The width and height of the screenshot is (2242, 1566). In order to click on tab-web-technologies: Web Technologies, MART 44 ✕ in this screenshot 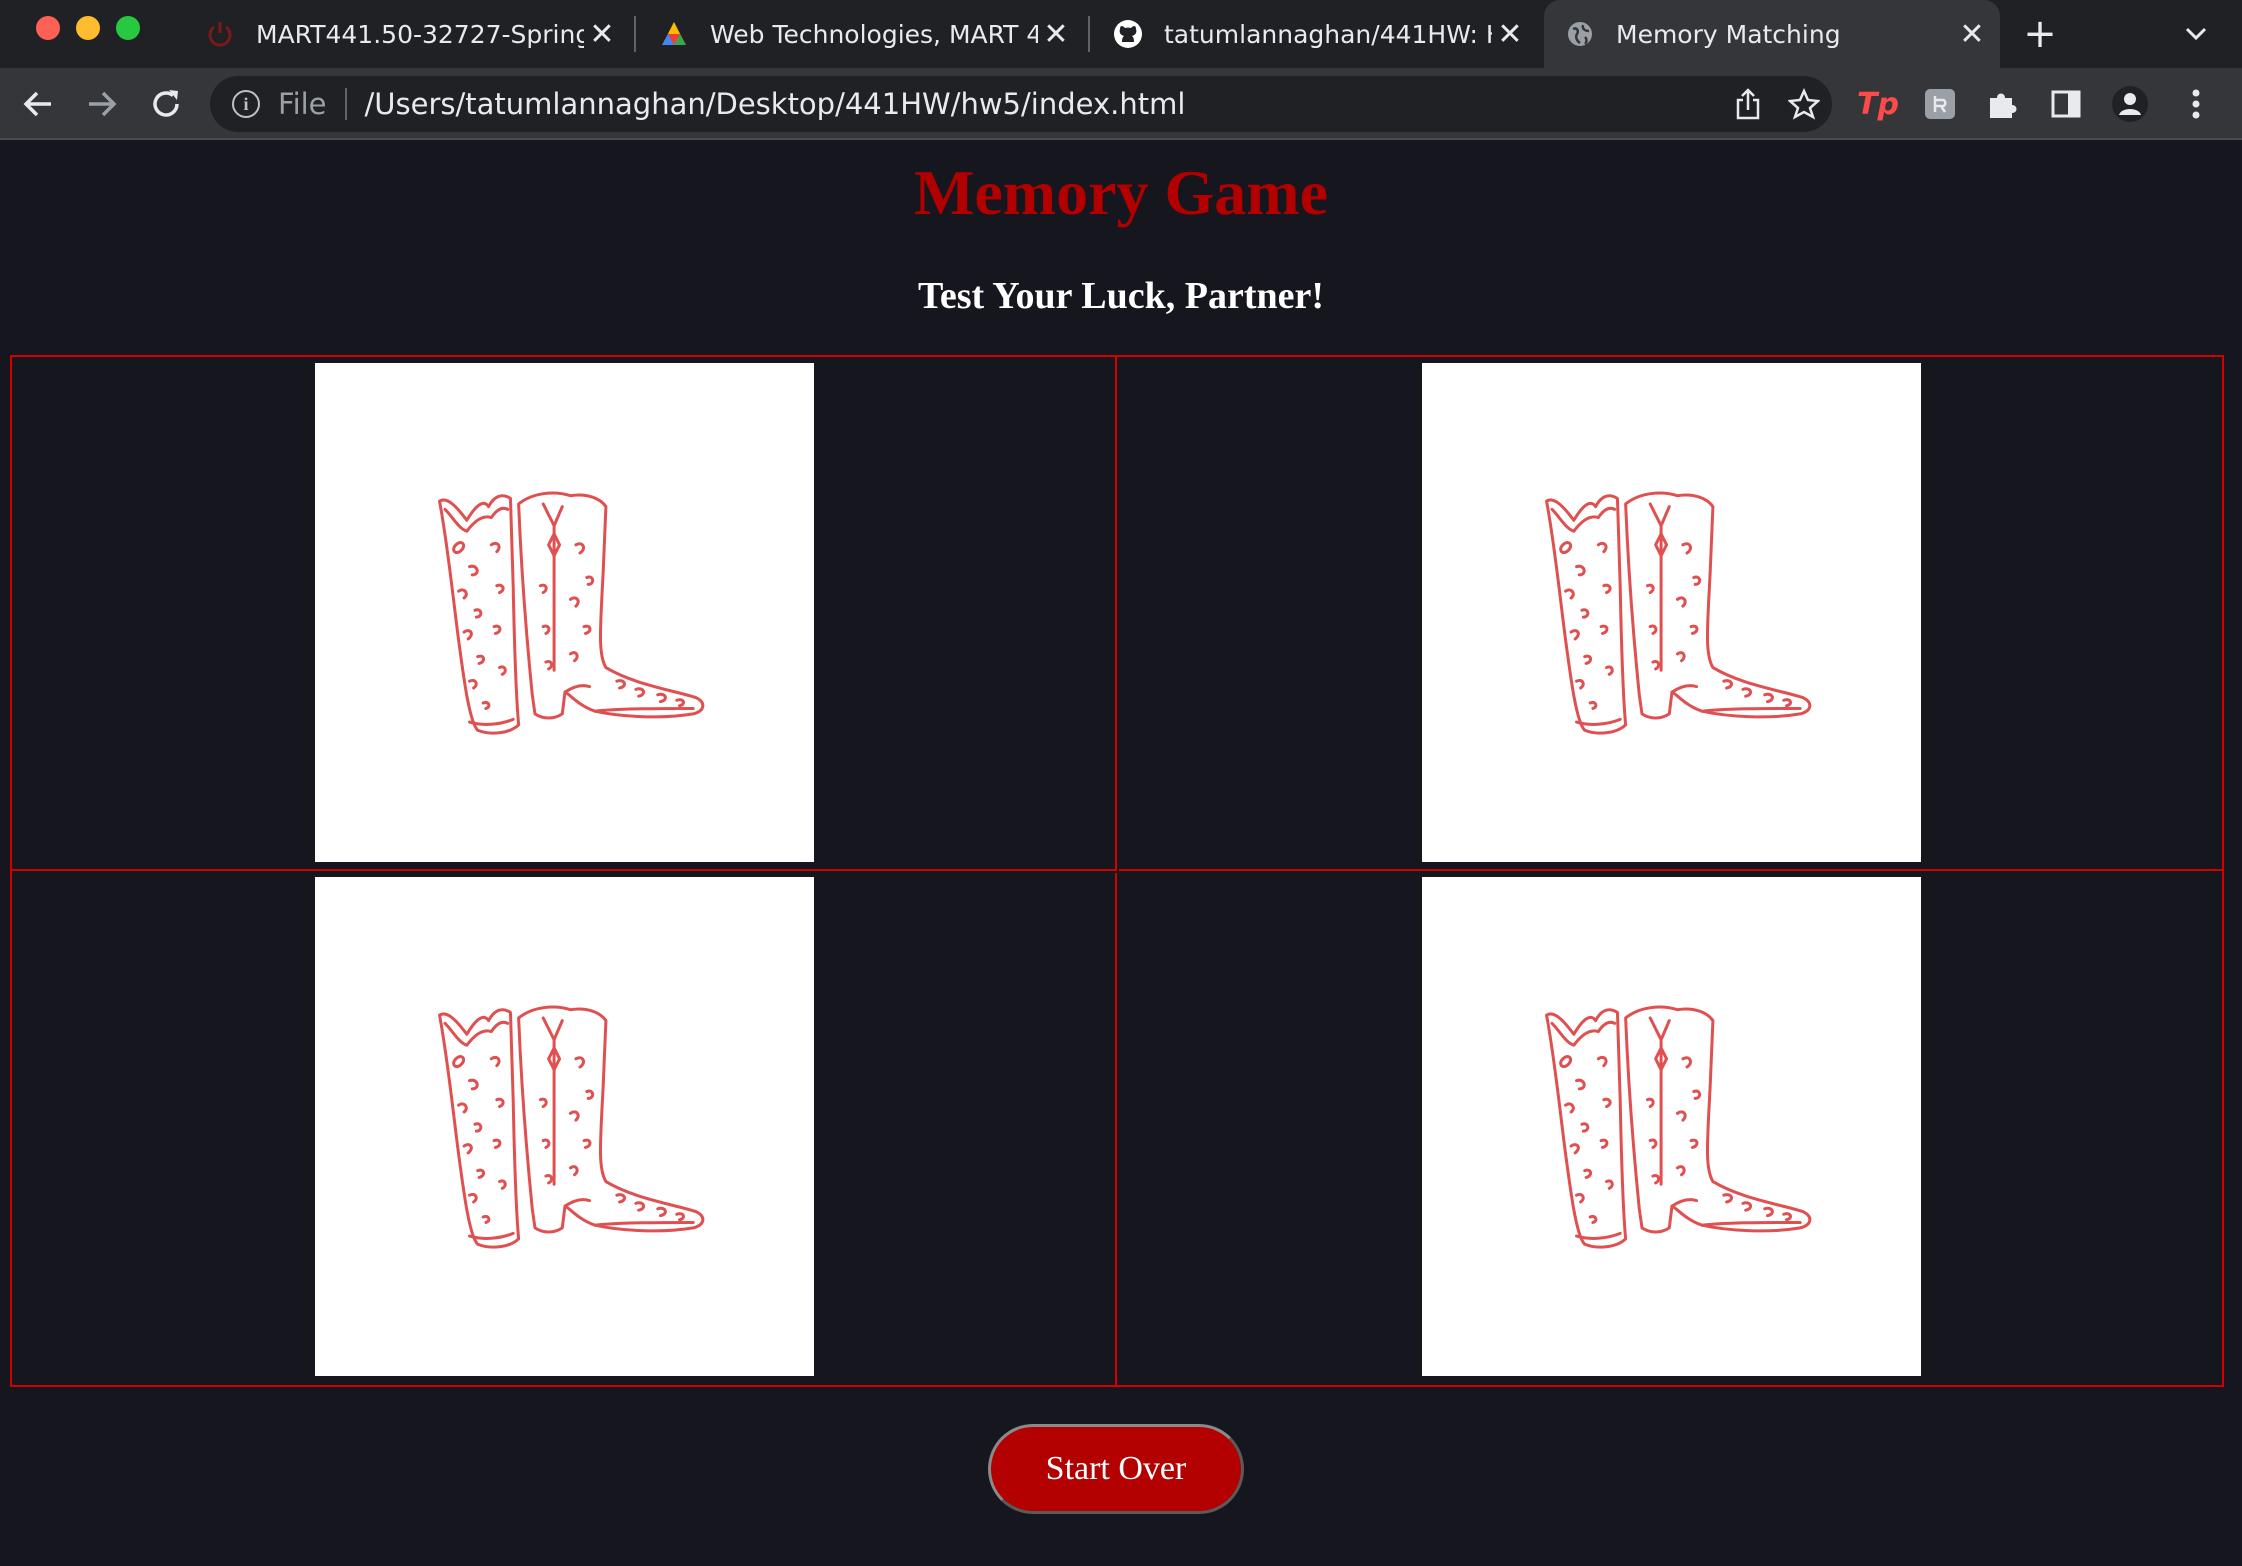, I will do `click(861, 34)`.